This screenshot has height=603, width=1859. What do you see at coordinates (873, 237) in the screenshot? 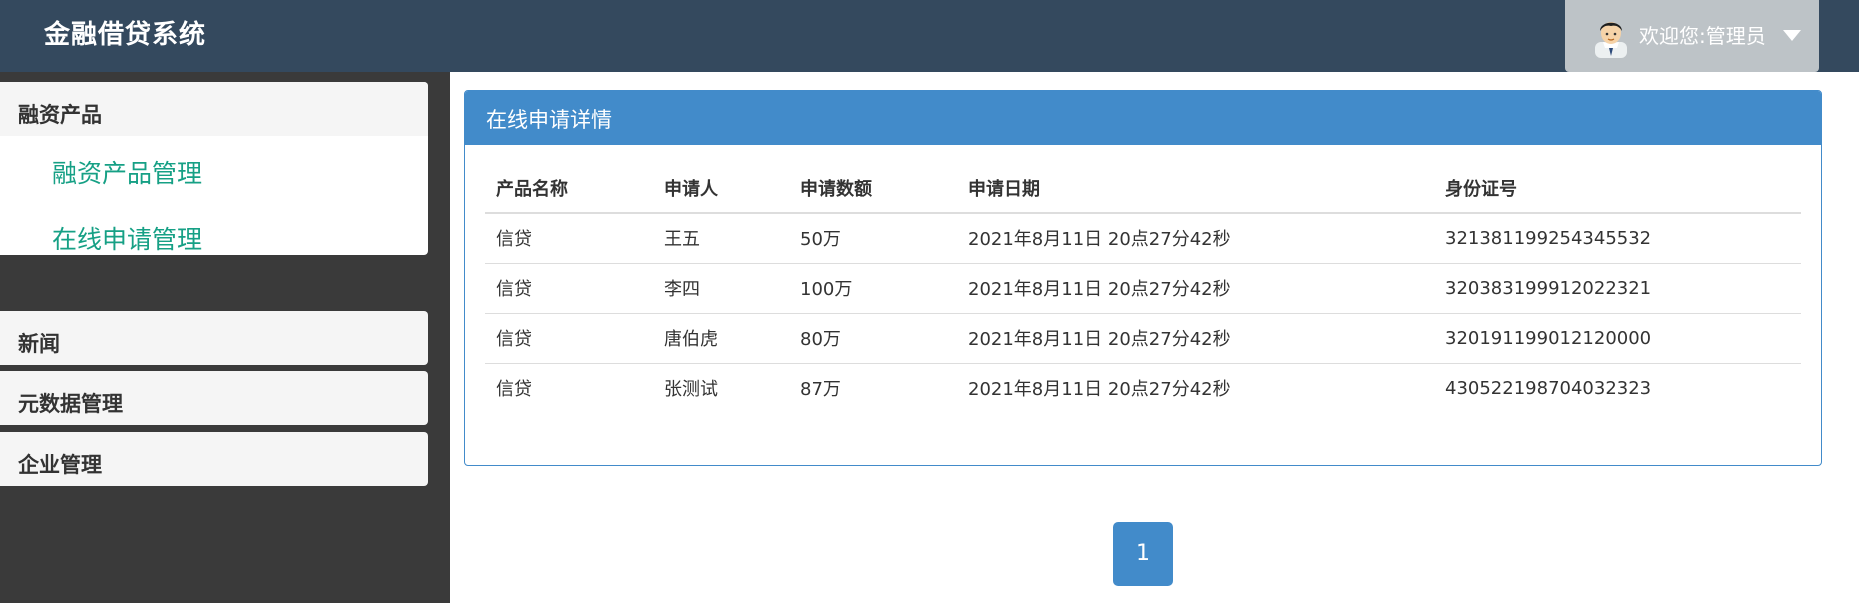
I see `cell-amount: 50万` at bounding box center [873, 237].